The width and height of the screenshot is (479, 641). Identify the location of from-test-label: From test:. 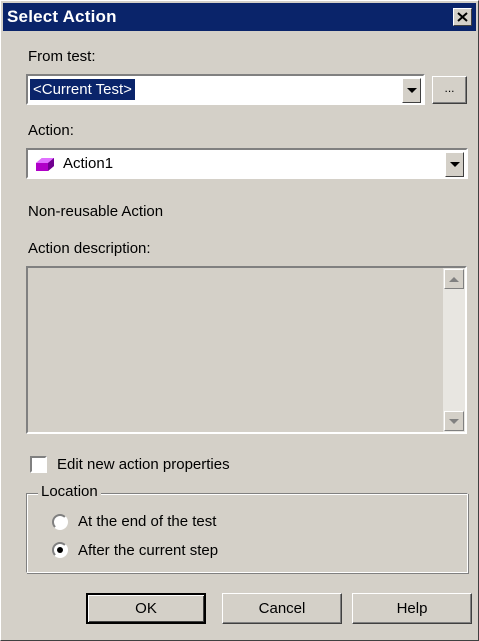
(62, 56).